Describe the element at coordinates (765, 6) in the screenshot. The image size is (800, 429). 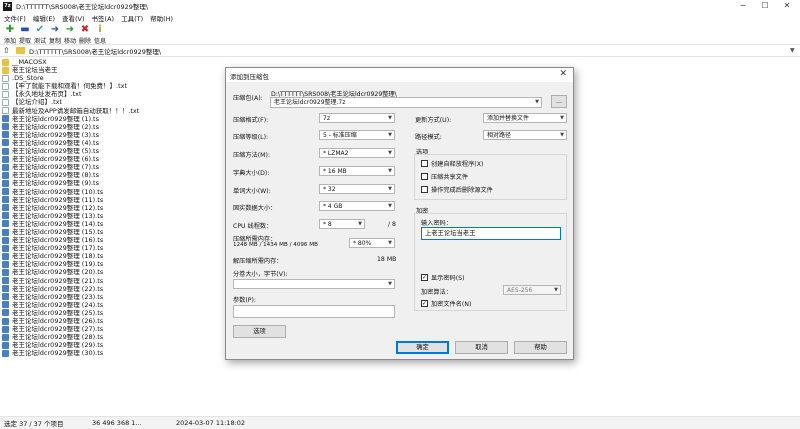
I see `maximize-icon: ☐` at that location.